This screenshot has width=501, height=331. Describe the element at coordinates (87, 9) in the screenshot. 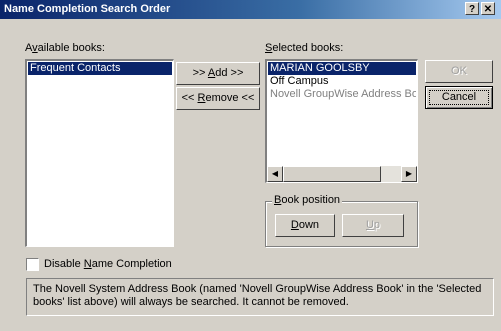

I see `window-title: Name Completion Search Order` at that location.